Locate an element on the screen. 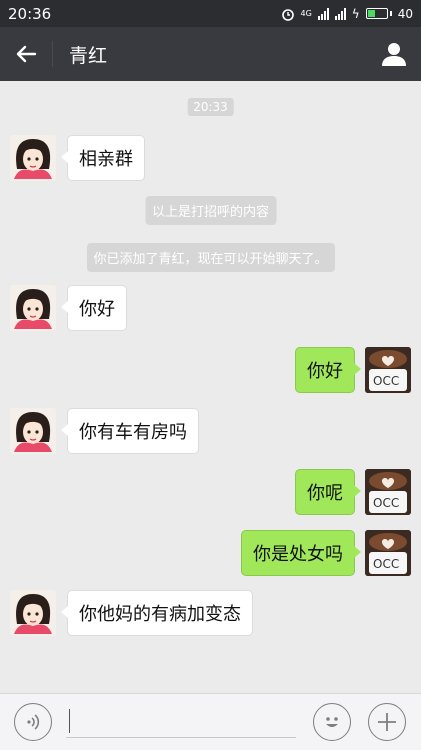 This screenshot has width=421, height=750. system-notice: 以上是打招呼的内容 is located at coordinates (210, 210).